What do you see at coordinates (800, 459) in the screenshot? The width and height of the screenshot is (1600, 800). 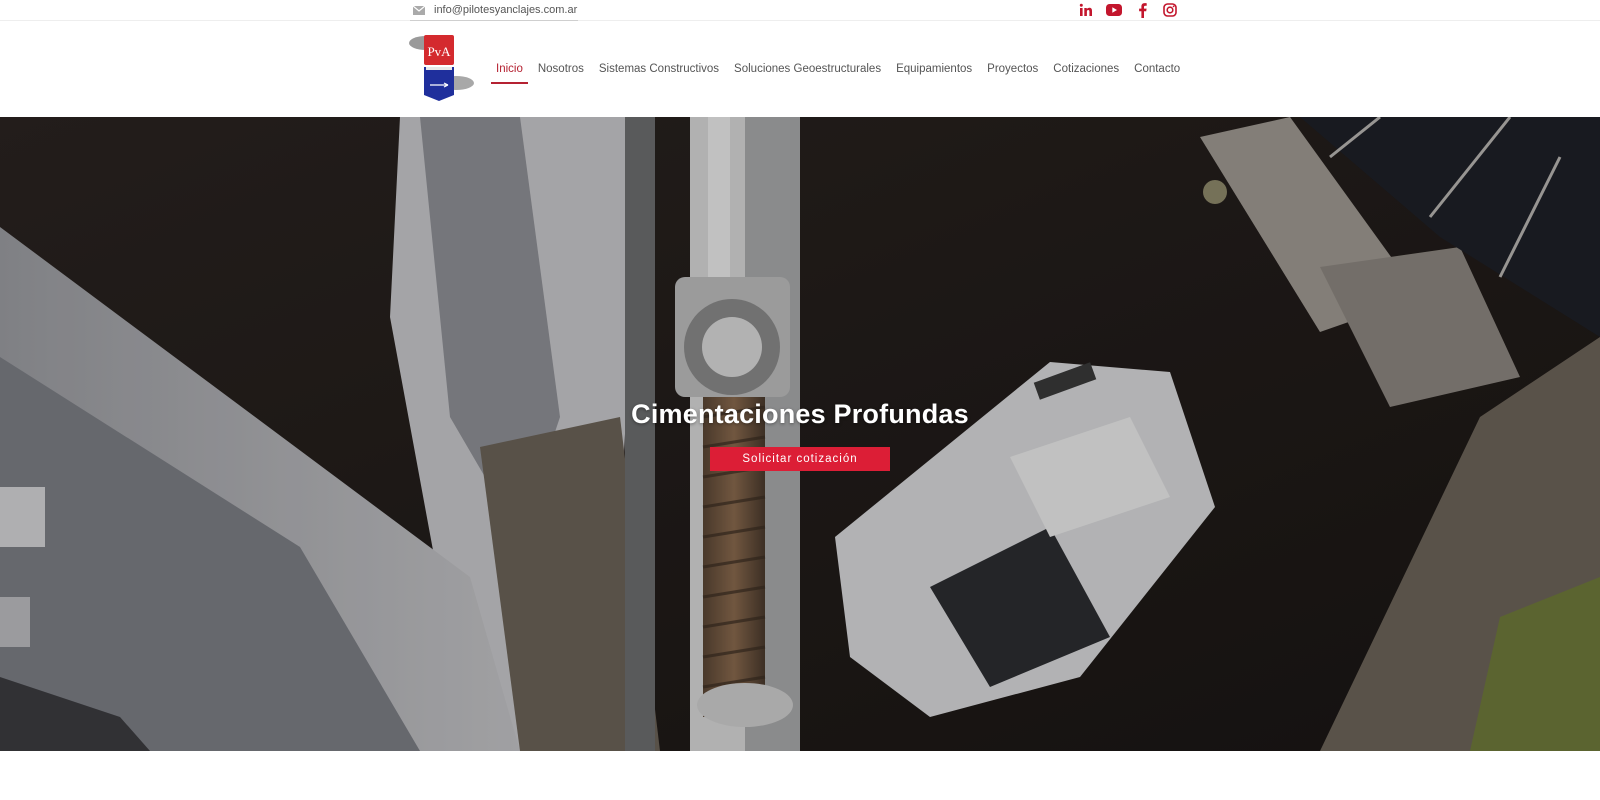 I see `request-quote-button: Solicitar cotización` at bounding box center [800, 459].